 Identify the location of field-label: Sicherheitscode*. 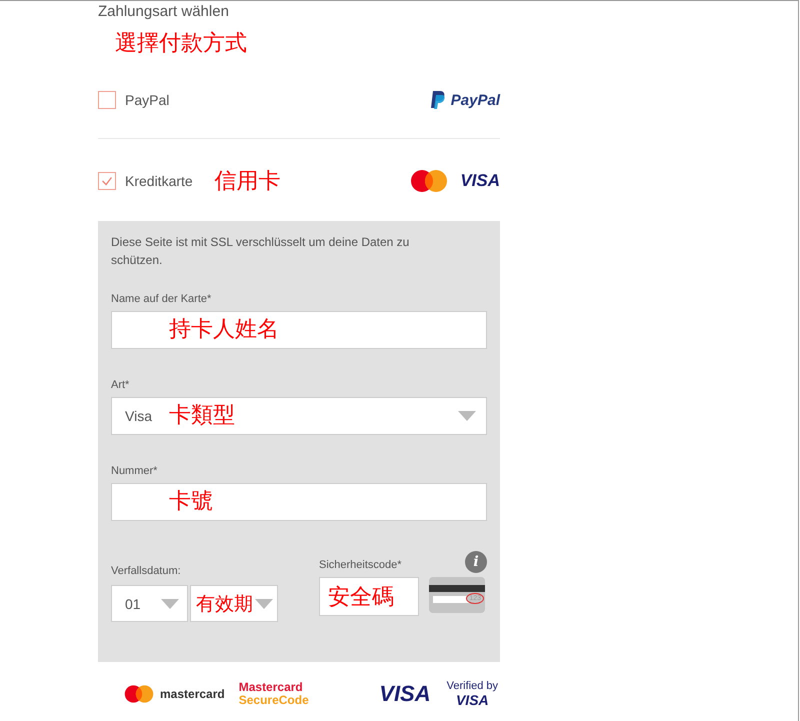
(360, 565).